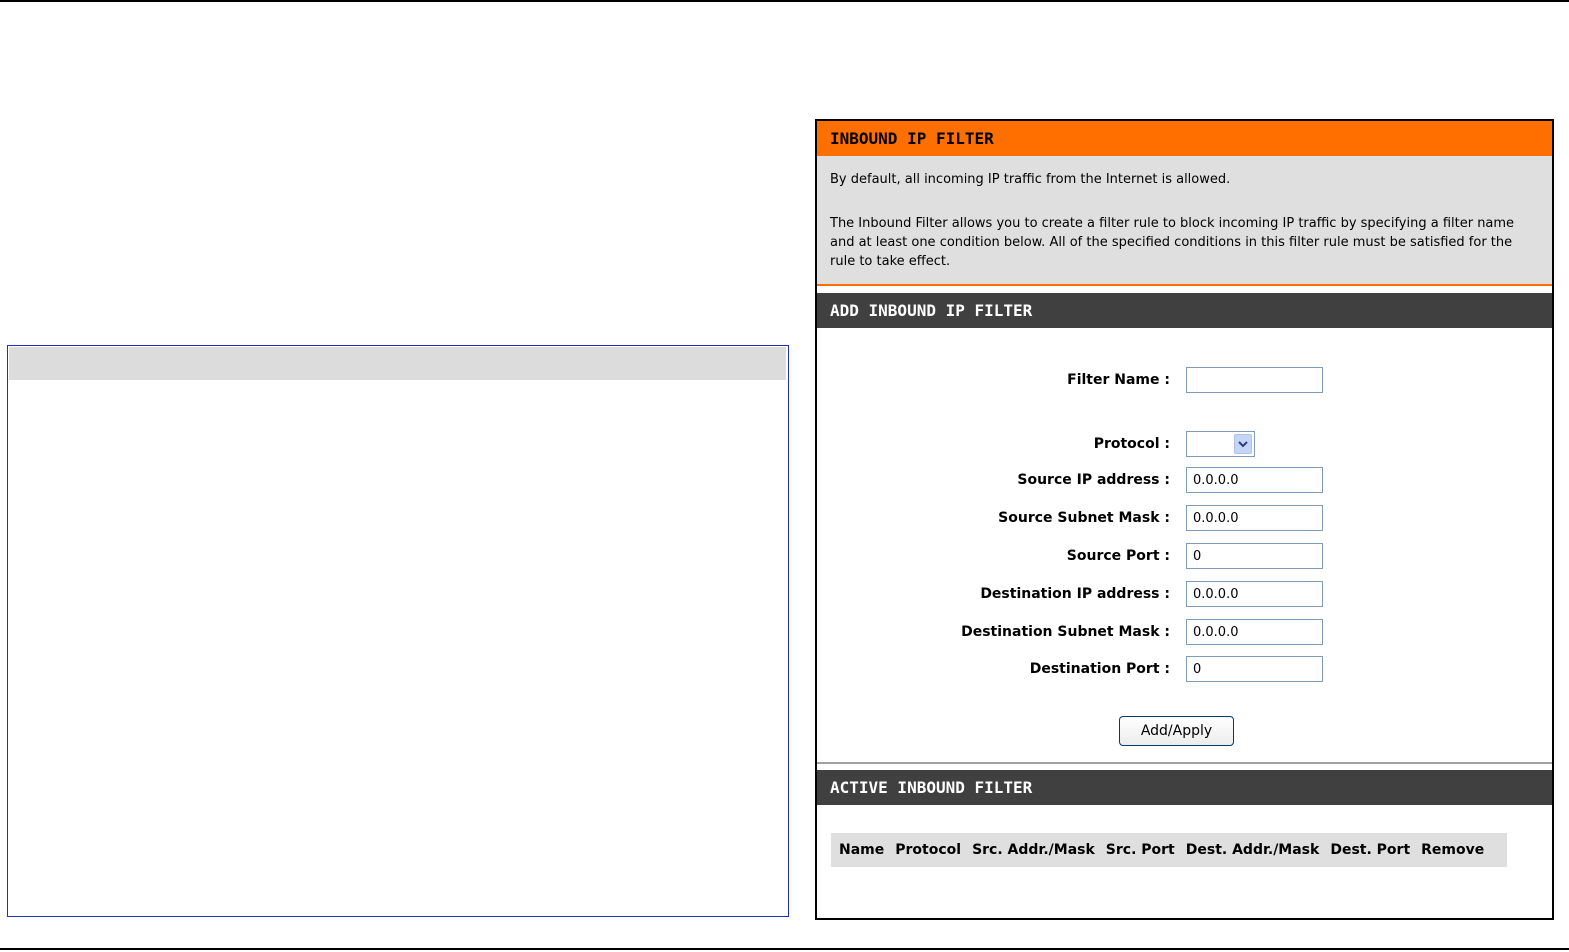 The width and height of the screenshot is (1569, 952). Describe the element at coordinates (1254, 518) in the screenshot. I see `source-mask-input` at that location.